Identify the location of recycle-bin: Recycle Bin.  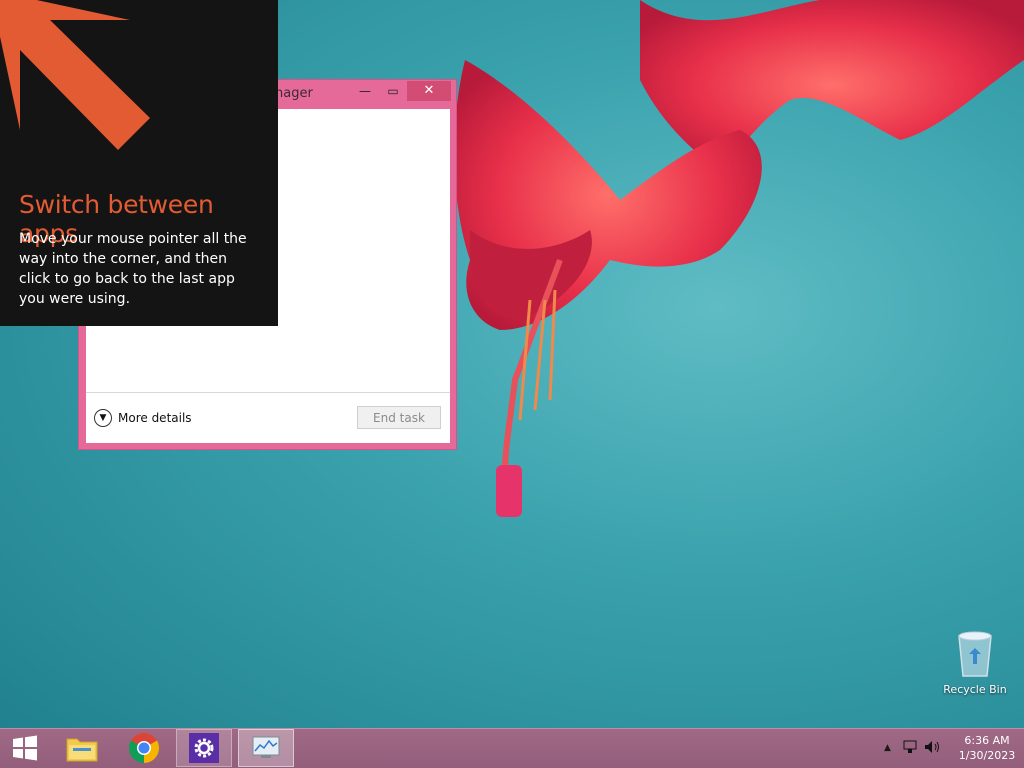
(975, 663).